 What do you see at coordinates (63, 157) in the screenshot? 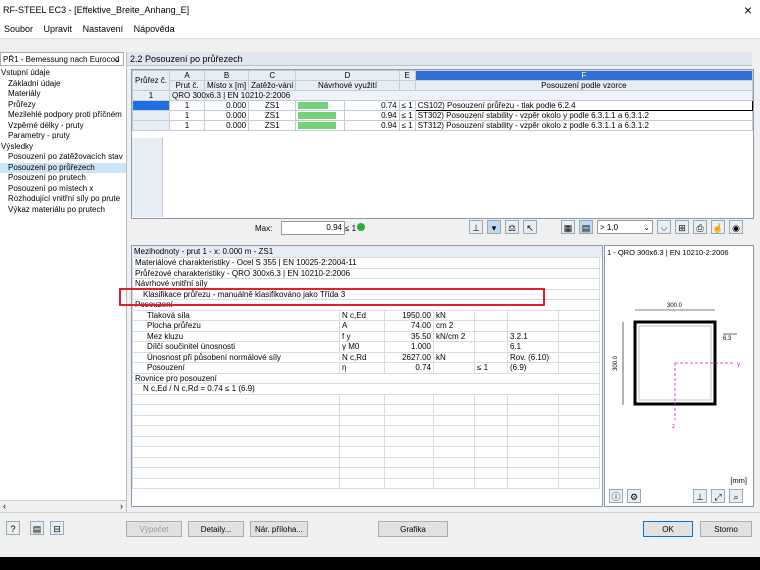
I see `tree-item: Posouzení po zatěžovacích stav` at bounding box center [63, 157].